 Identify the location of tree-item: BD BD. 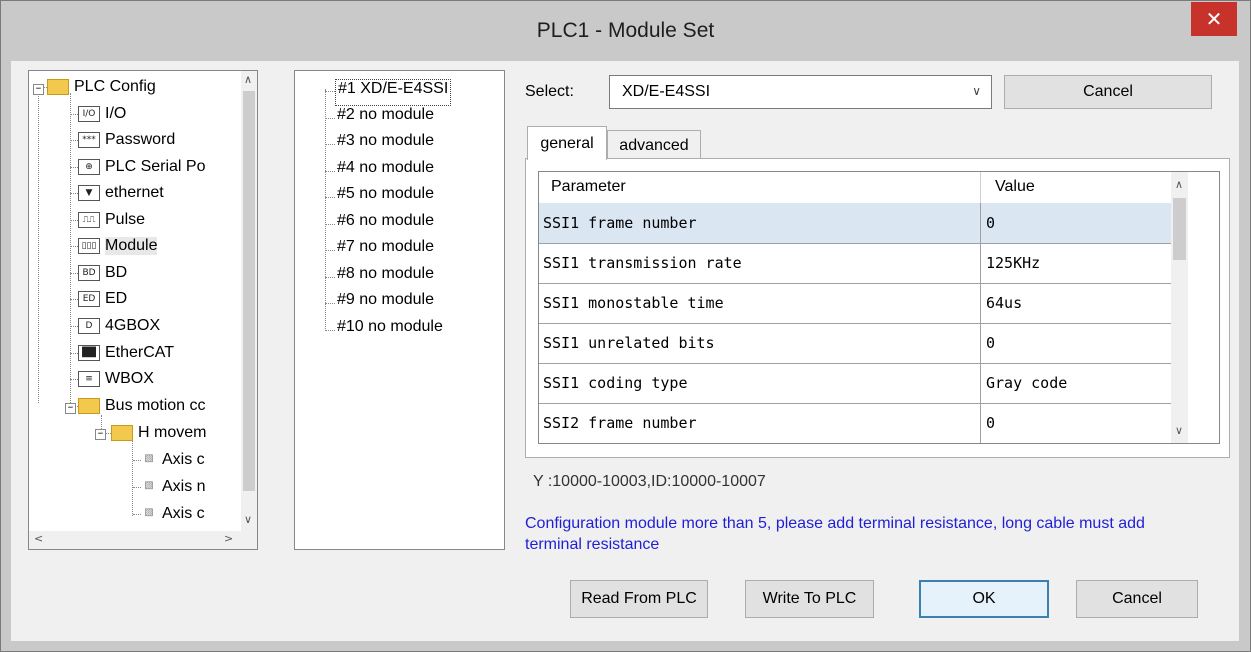
(102, 273).